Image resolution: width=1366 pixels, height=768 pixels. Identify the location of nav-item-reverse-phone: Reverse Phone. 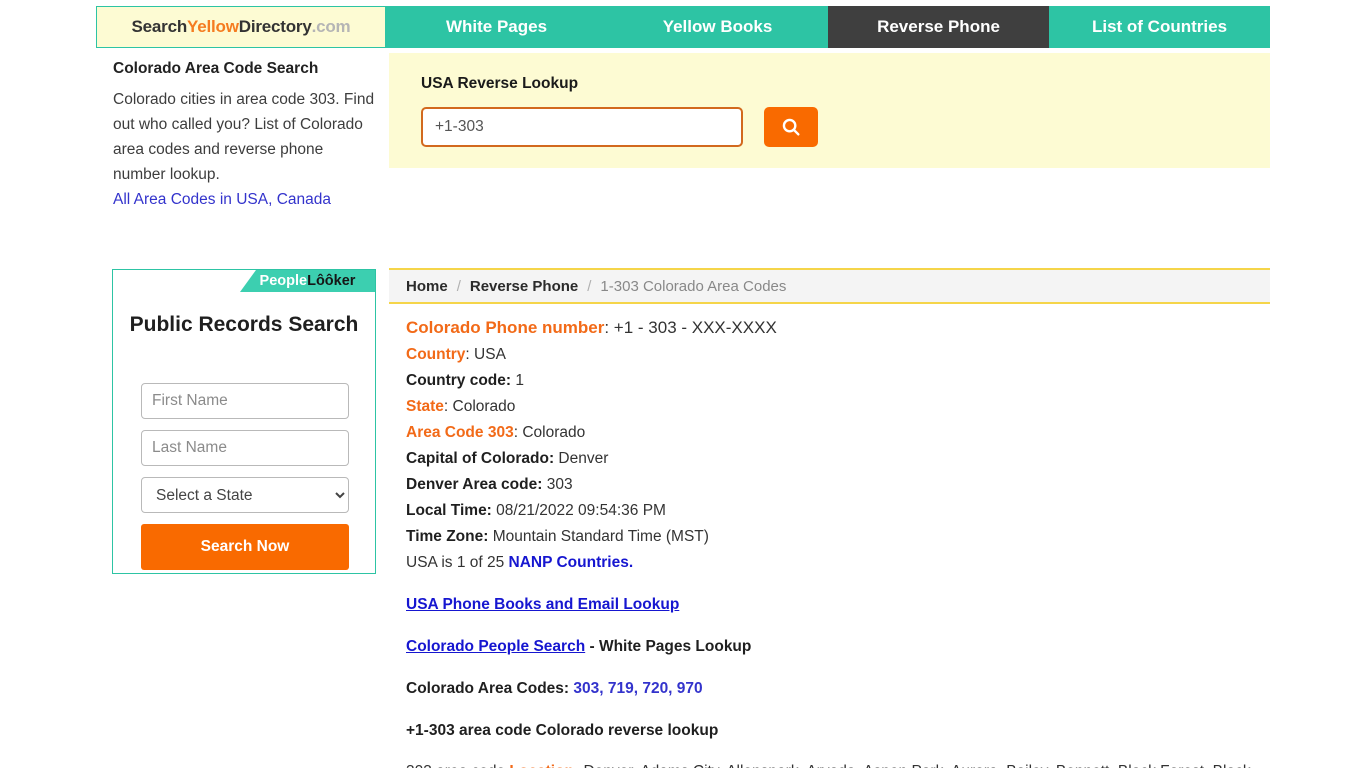
(938, 27).